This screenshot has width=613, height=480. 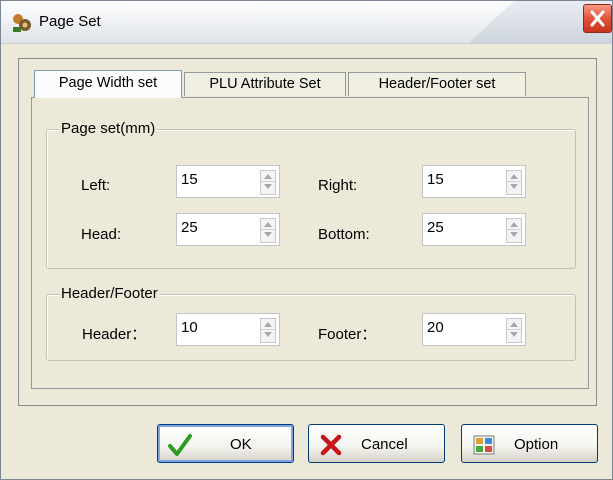 I want to click on cancel-button: Cancel, so click(x=376, y=443).